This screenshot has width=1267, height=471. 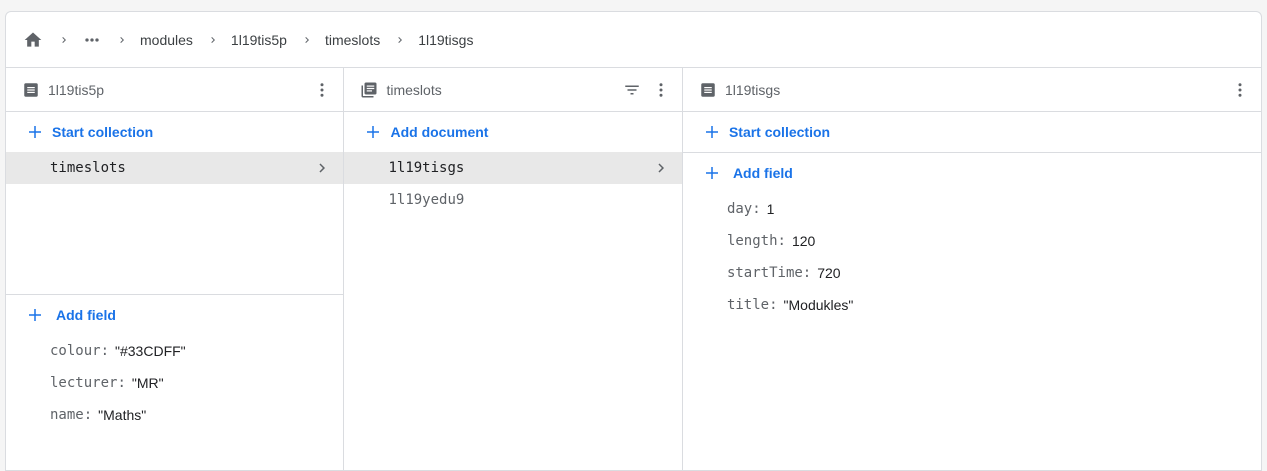 I want to click on add-document-label: Add document, so click(x=439, y=132).